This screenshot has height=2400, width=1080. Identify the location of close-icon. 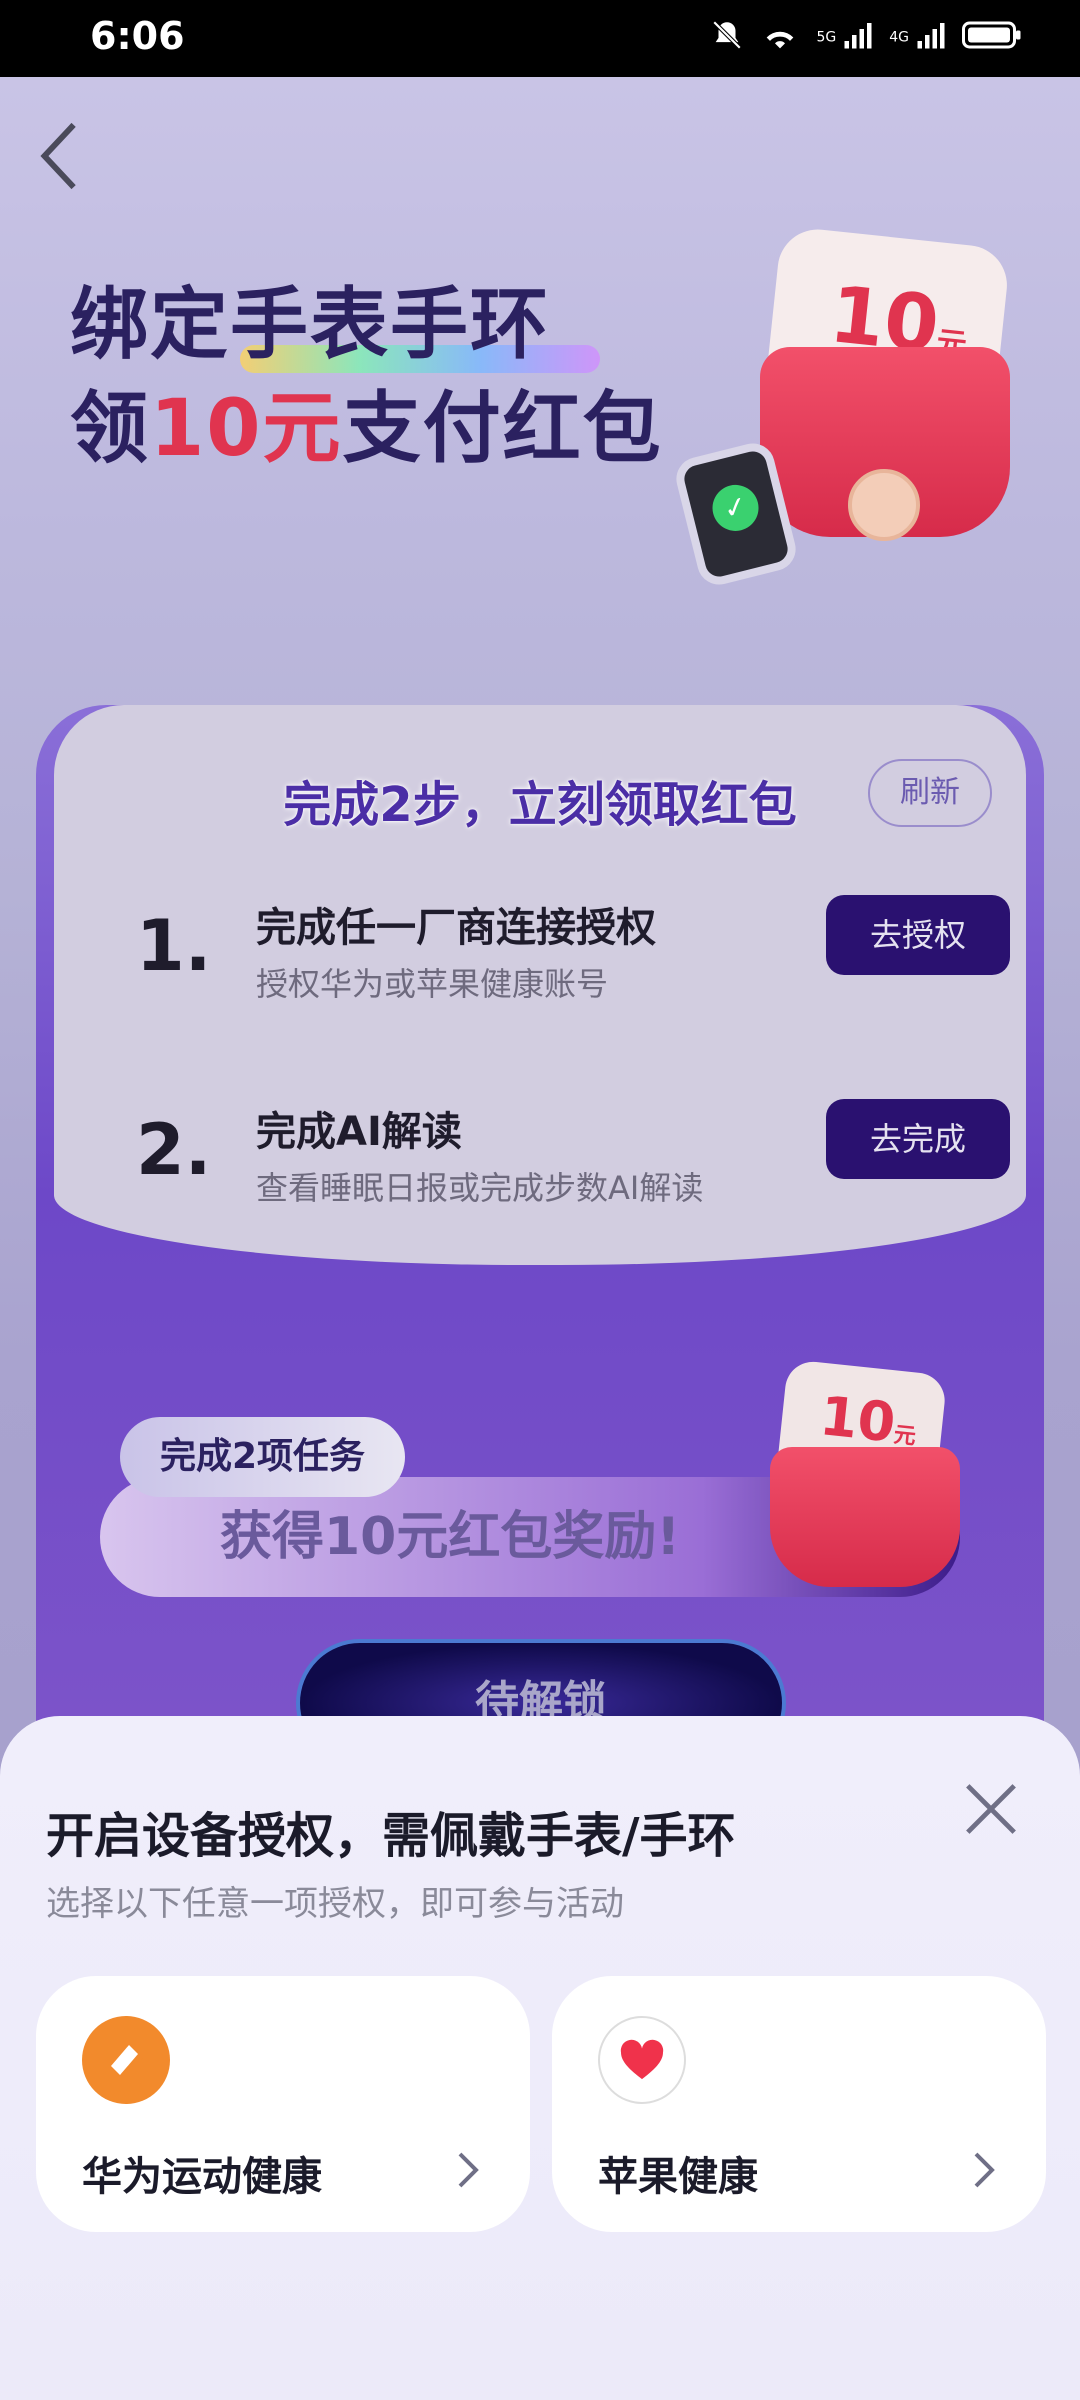
(991, 1809).